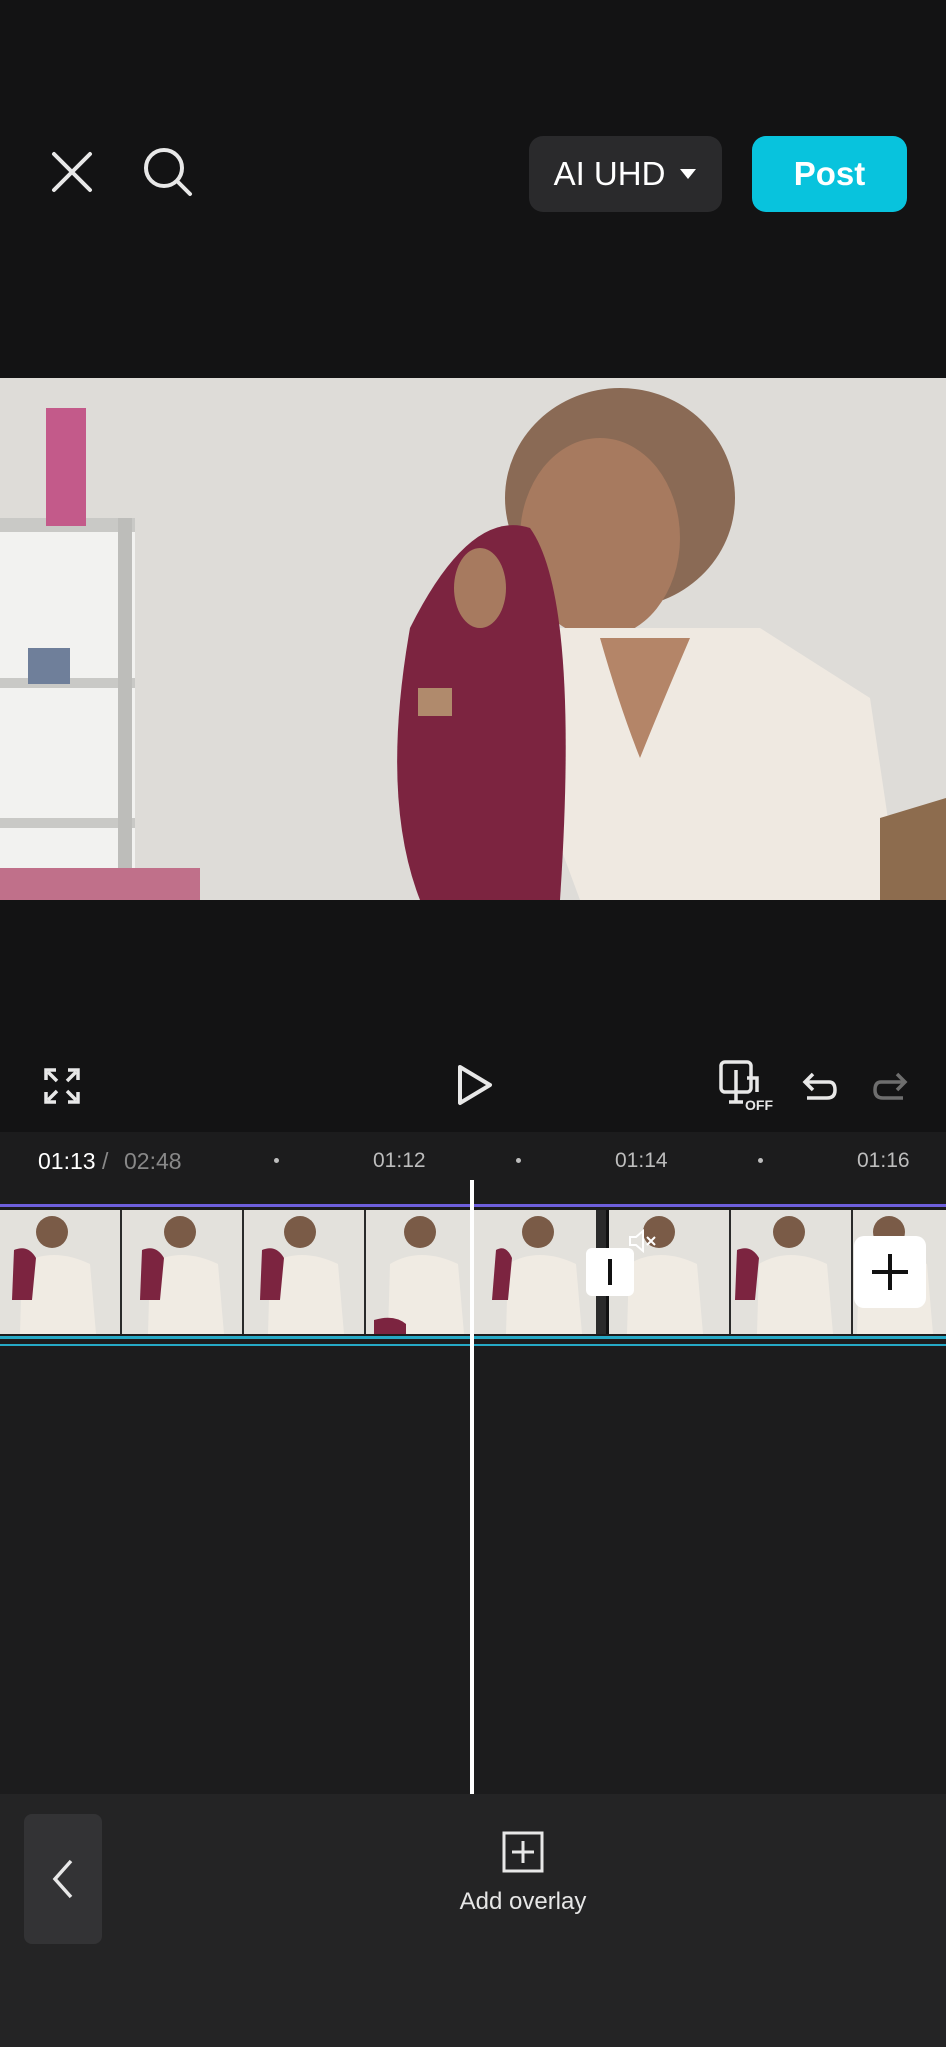 The width and height of the screenshot is (946, 2047). What do you see at coordinates (523, 1852) in the screenshot?
I see `add-overlay-icon` at bounding box center [523, 1852].